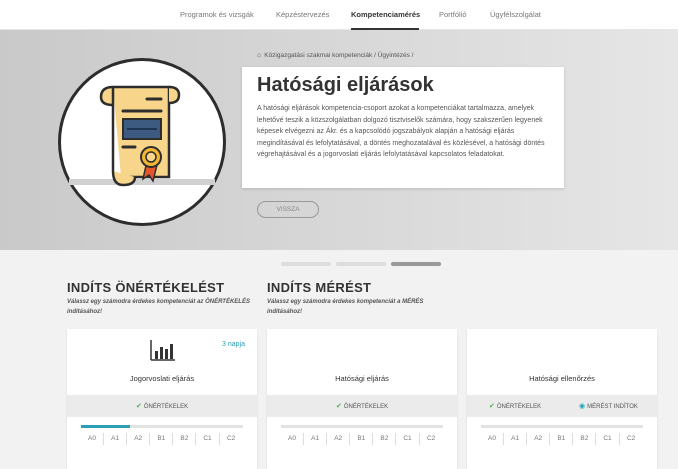  I want to click on nav-item-programs: Programok és vizsgák, so click(217, 14).